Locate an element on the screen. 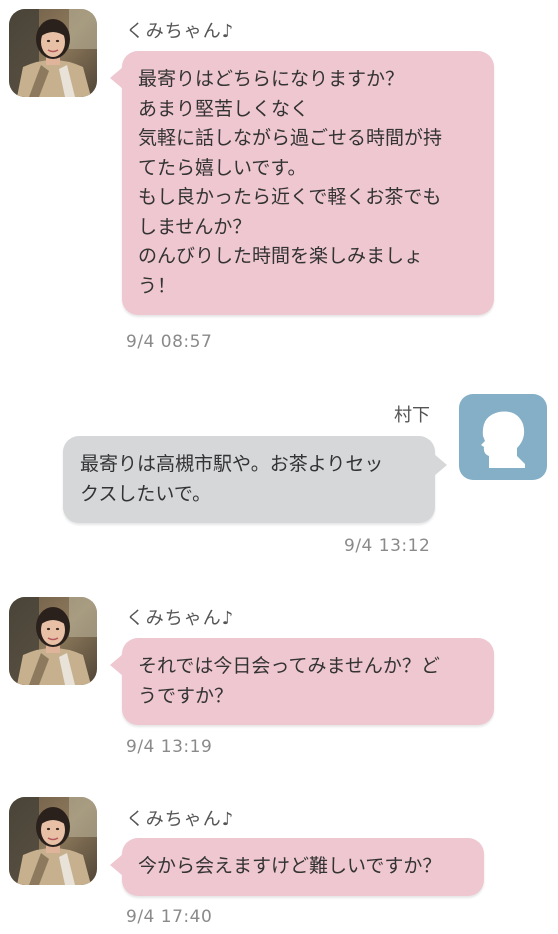 This screenshot has width=558, height=934. self-name: 村下 is located at coordinates (412, 415).